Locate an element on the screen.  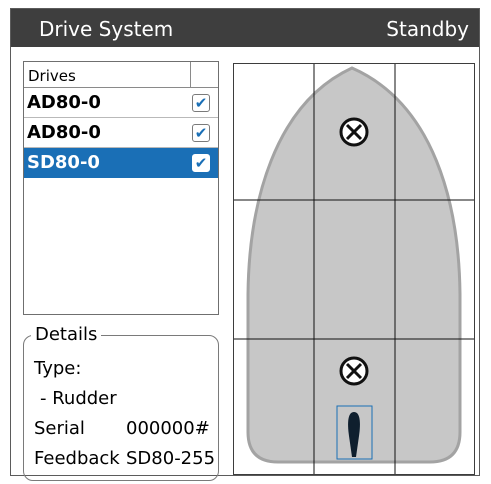
status-label: Standby is located at coordinates (427, 29).